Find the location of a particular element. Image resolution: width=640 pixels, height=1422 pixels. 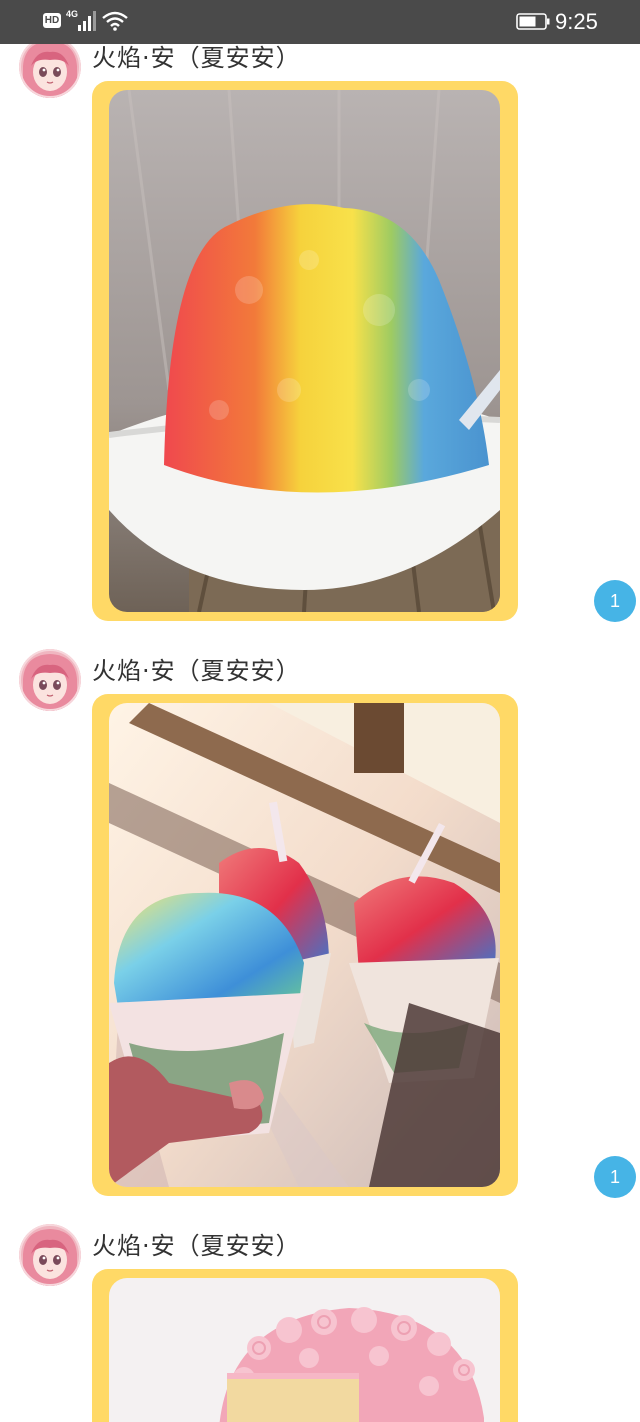

status-time: 9:25 is located at coordinates (576, 21).